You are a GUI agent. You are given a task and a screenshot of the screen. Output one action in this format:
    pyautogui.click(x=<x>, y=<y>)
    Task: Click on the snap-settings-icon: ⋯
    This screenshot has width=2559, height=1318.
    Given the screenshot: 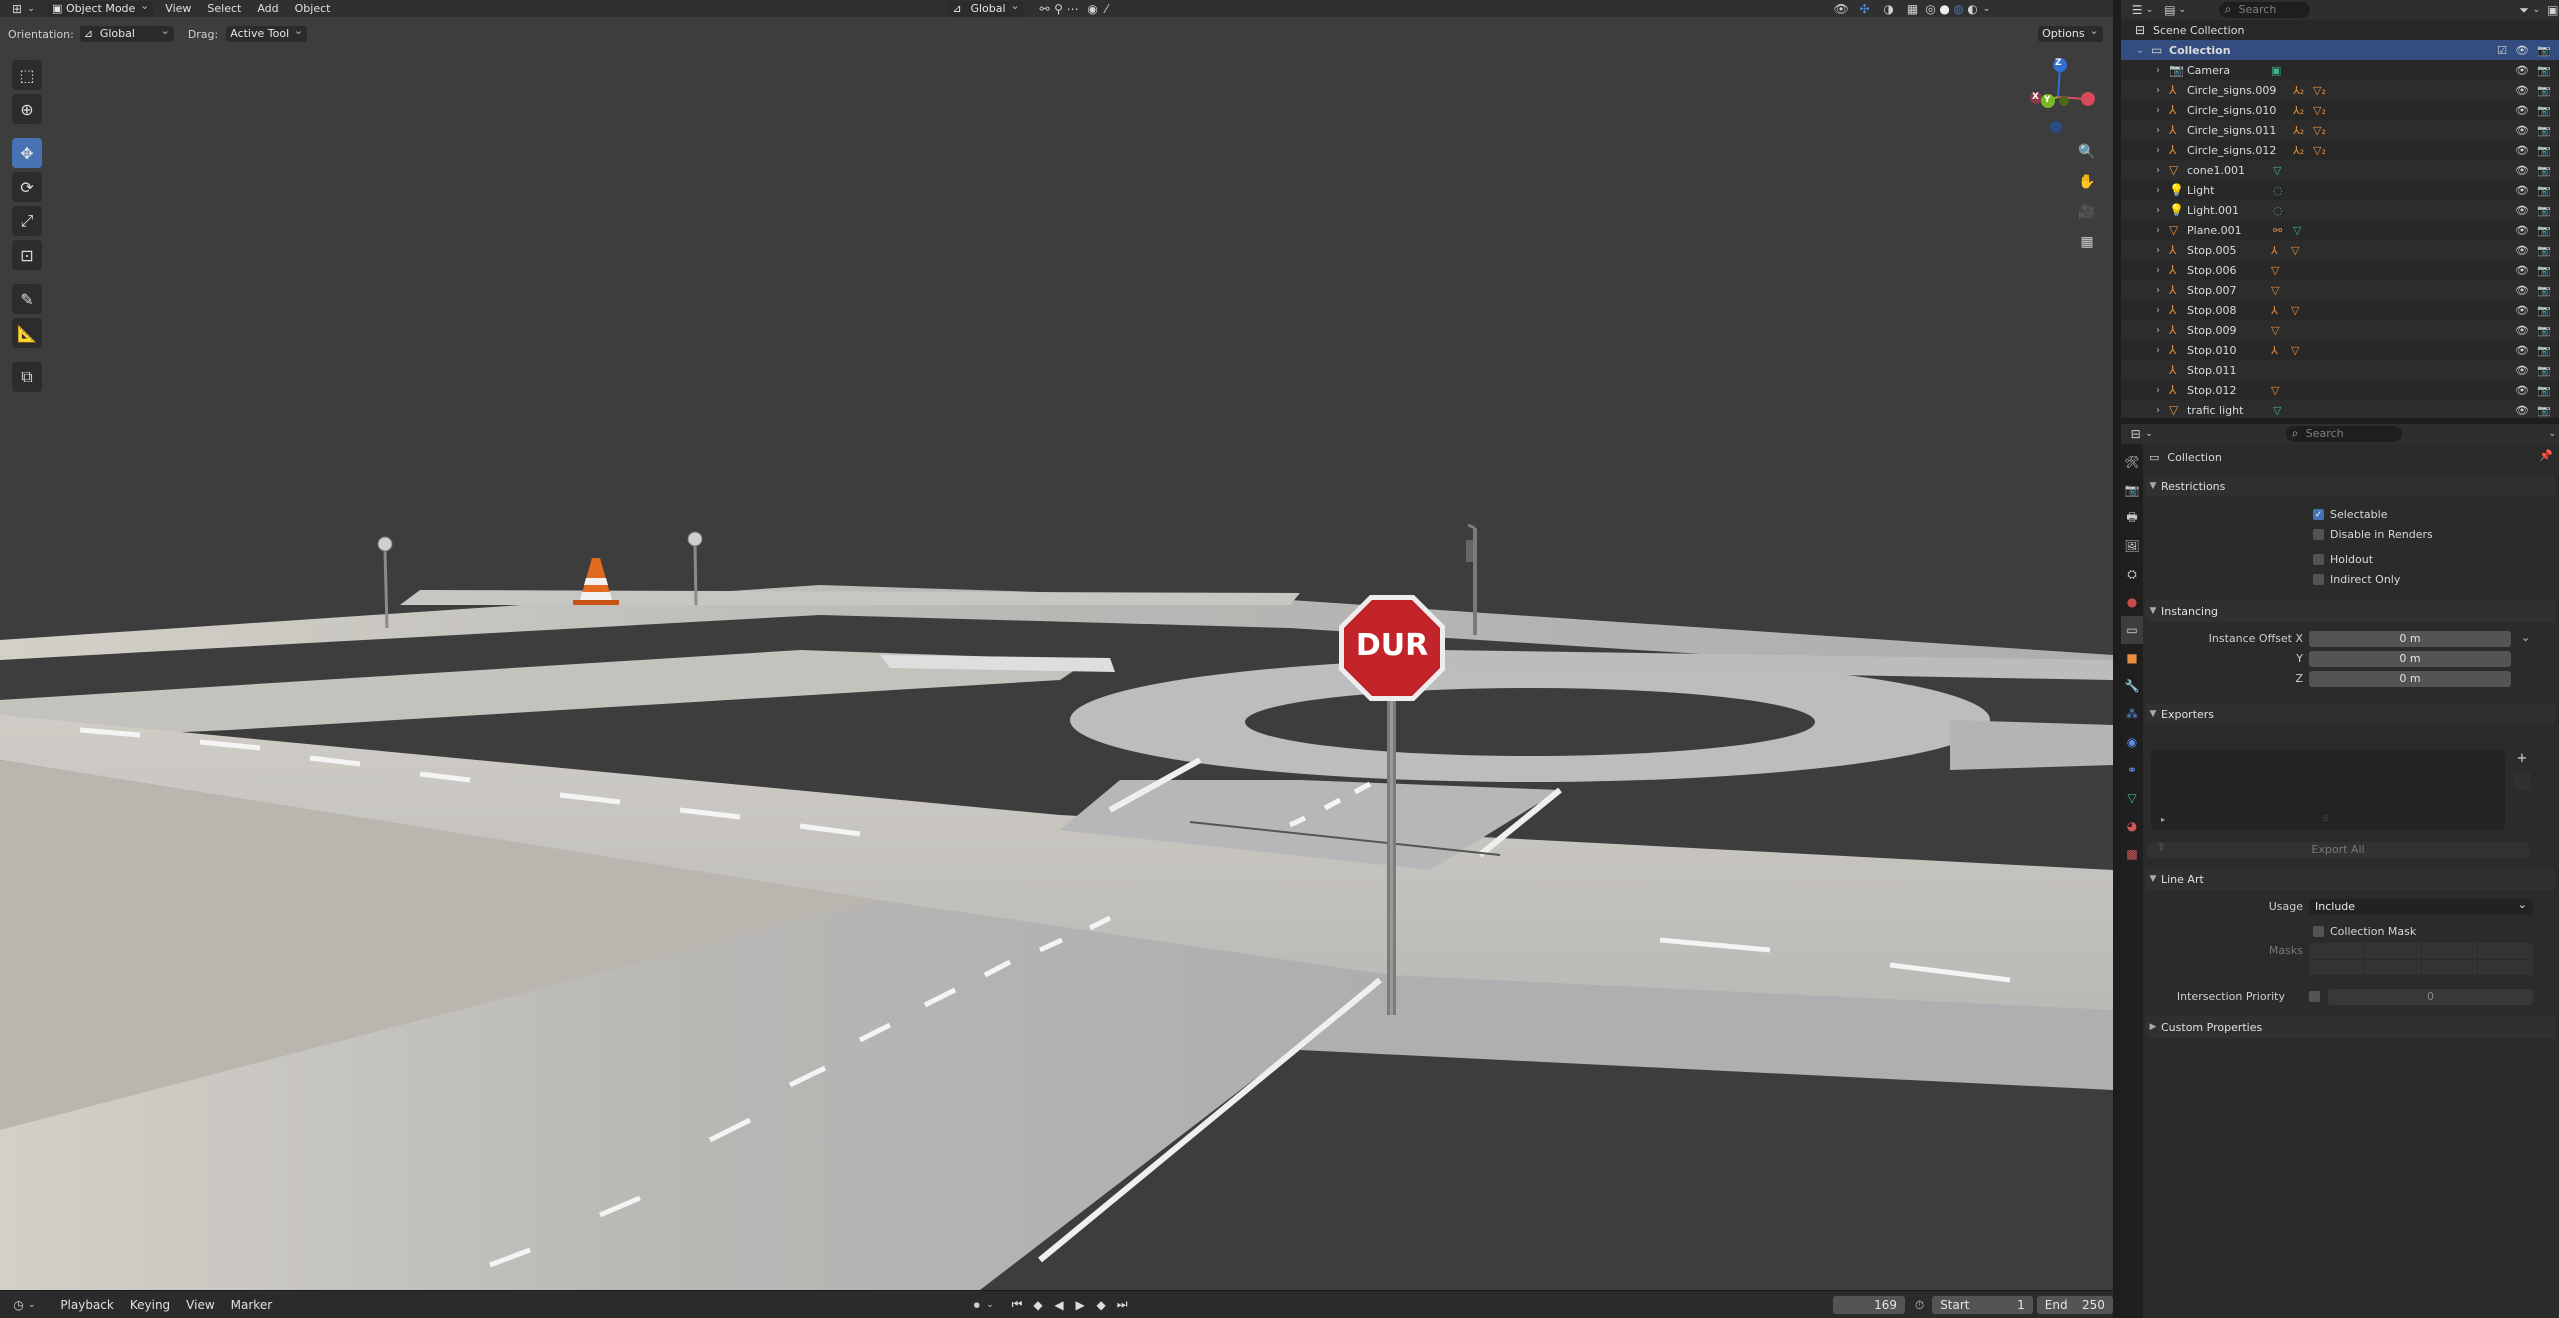 What is the action you would take?
    pyautogui.click(x=1073, y=9)
    